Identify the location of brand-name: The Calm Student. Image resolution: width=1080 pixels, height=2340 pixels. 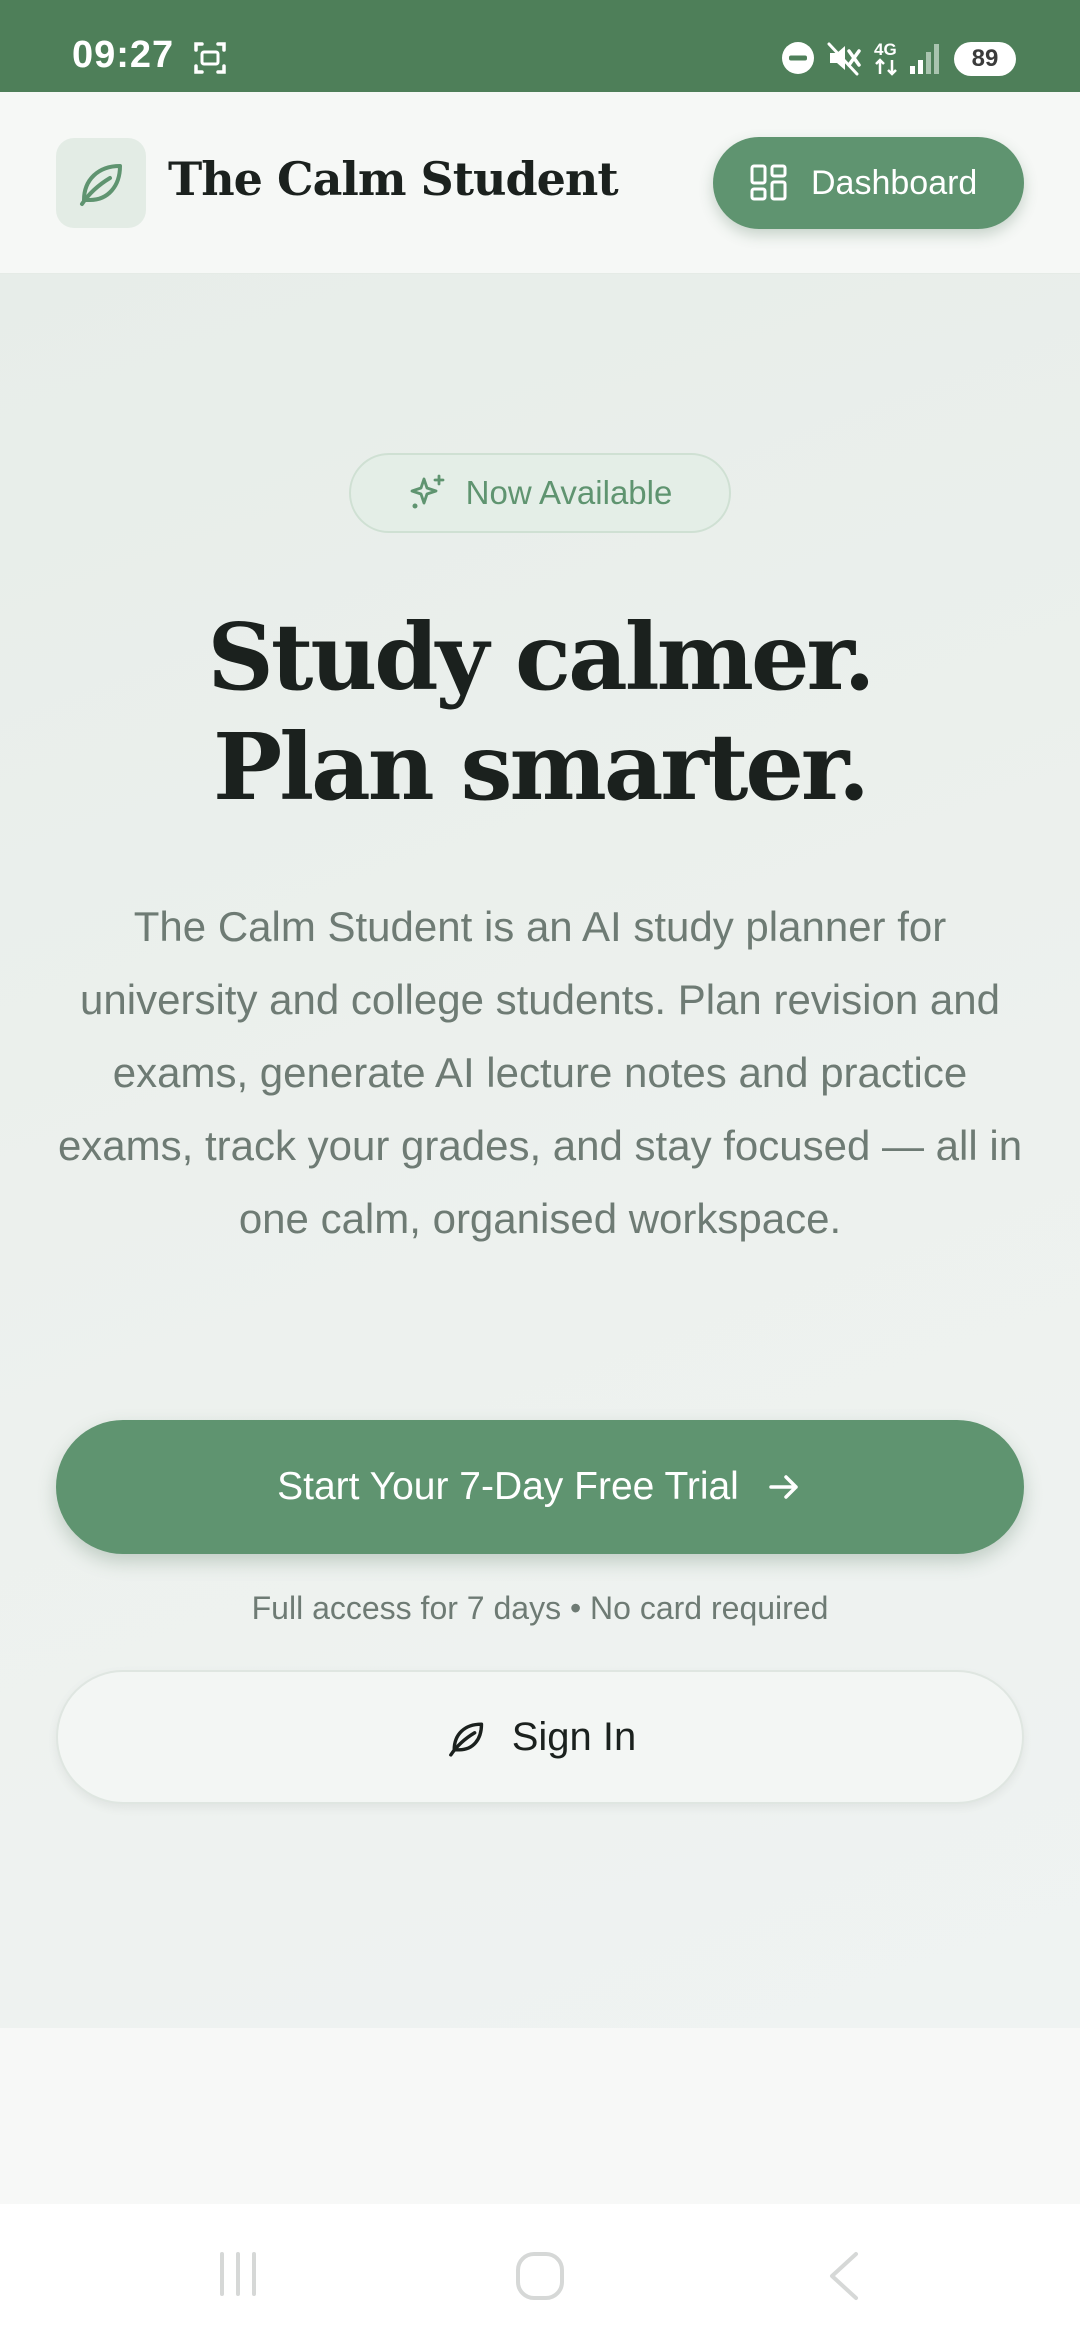
(393, 179).